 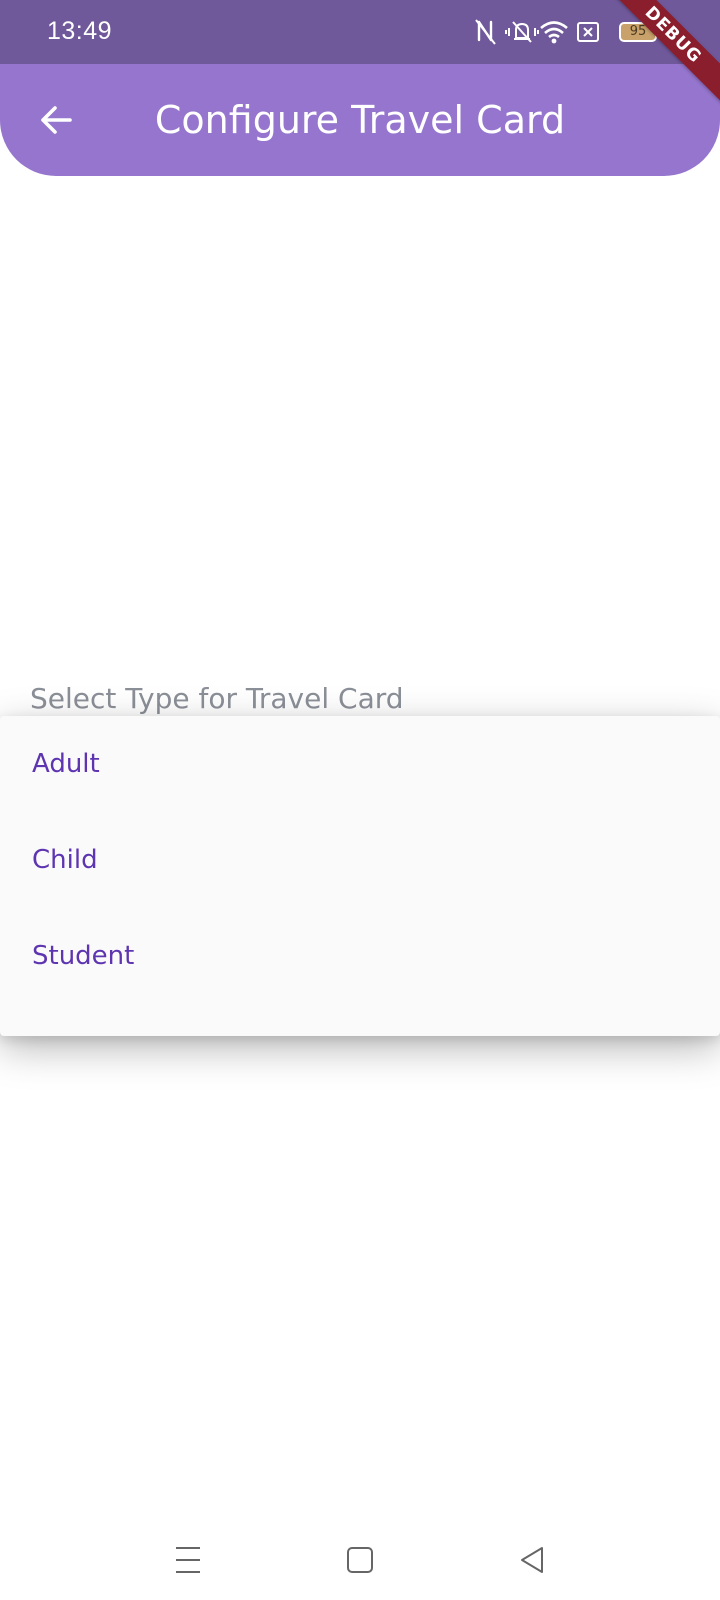 What do you see at coordinates (360, 764) in the screenshot?
I see `dropdown-option-adult: Adult` at bounding box center [360, 764].